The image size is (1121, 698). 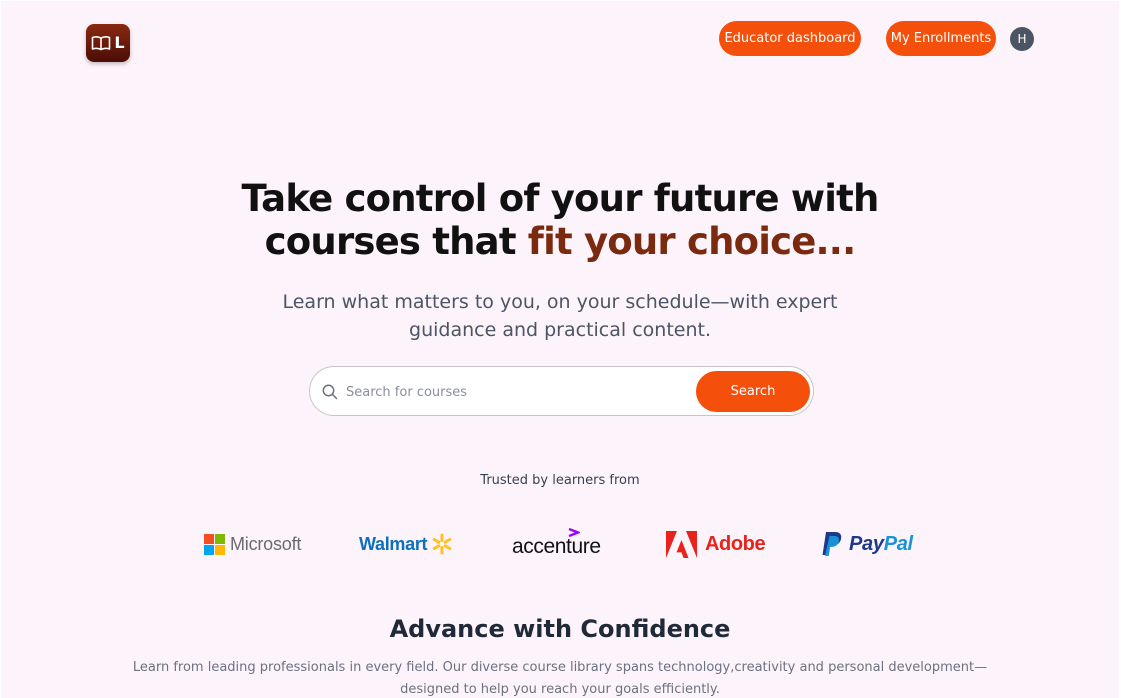 I want to click on course-search-bar: Search, so click(x=561, y=391).